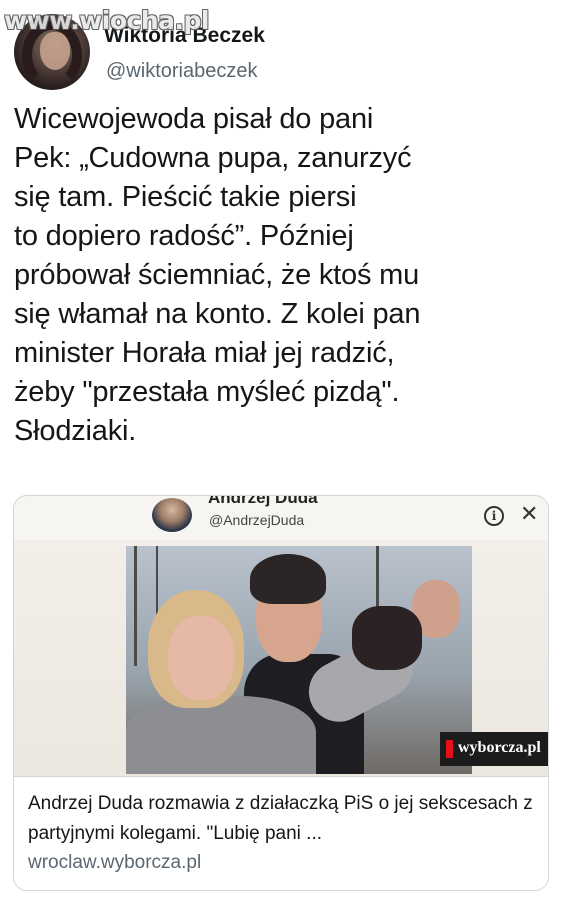 Image resolution: width=568 pixels, height=900 pixels. What do you see at coordinates (387, 638) in the screenshot?
I see `phone-in-hands` at bounding box center [387, 638].